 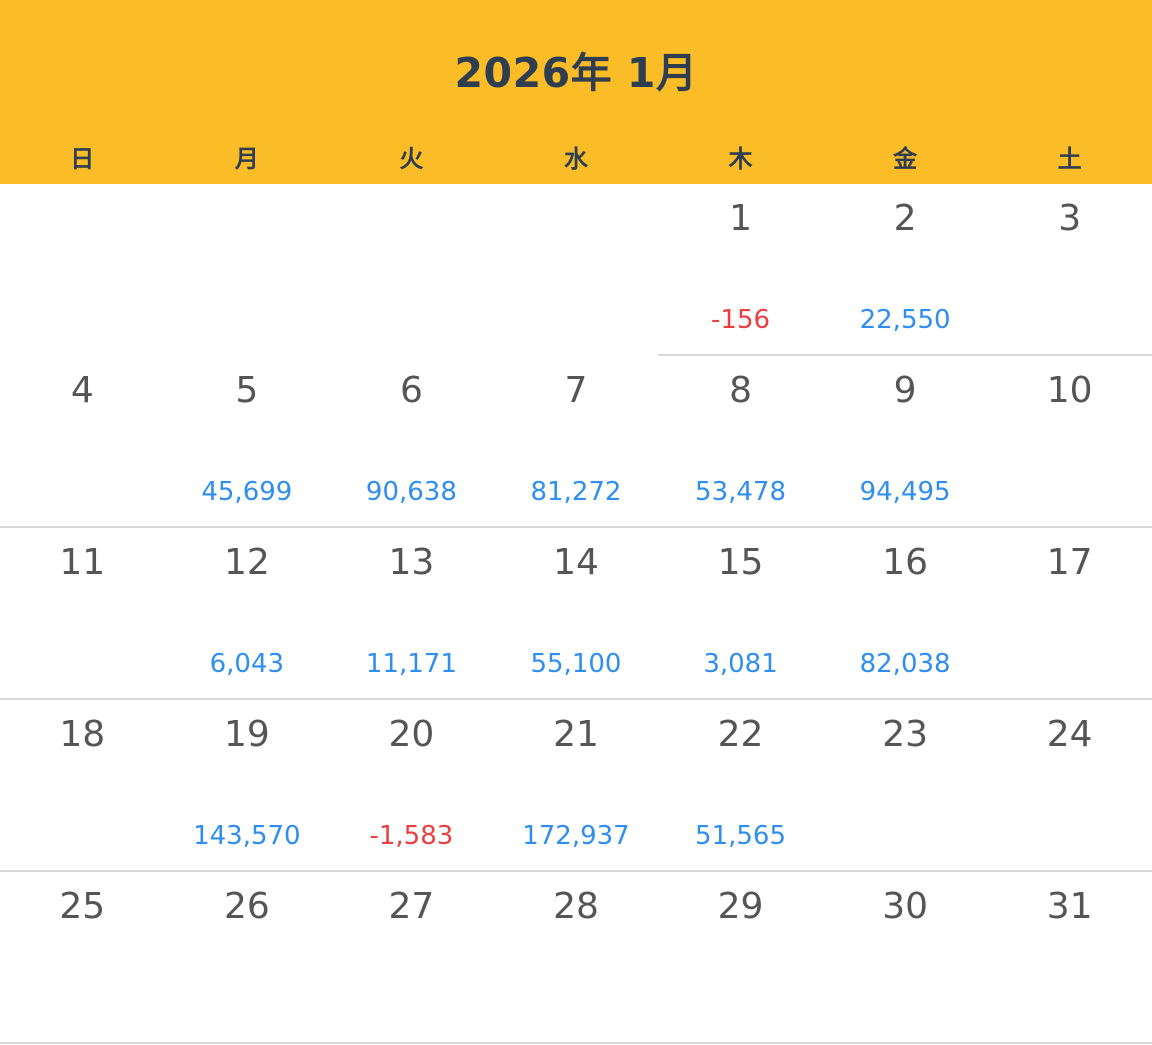 I want to click on day-cell: 24, so click(x=1069, y=786).